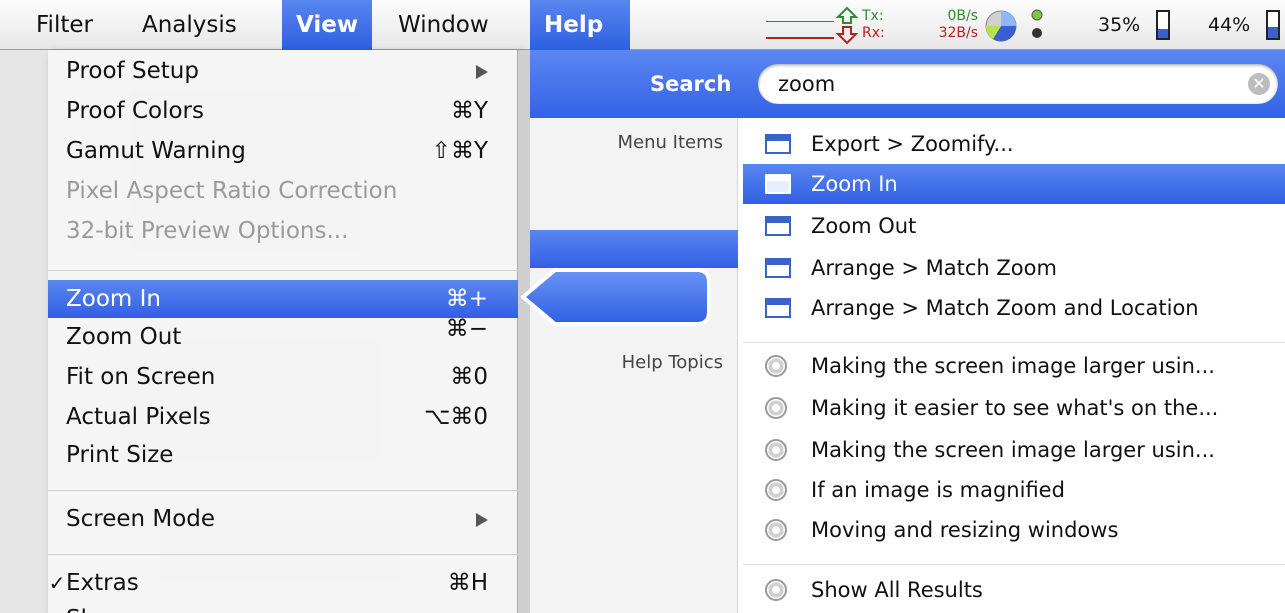  Describe the element at coordinates (934, 268) in the screenshot. I see `result-label: Arrange > Match Zoom` at that location.